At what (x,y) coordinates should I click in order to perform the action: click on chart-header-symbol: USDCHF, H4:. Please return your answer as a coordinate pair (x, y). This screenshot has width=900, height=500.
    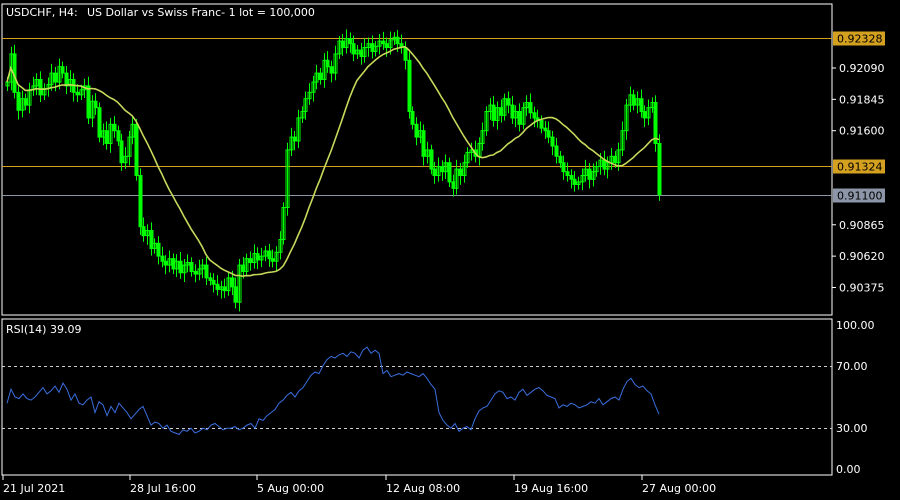
    Looking at the image, I should click on (42, 12).